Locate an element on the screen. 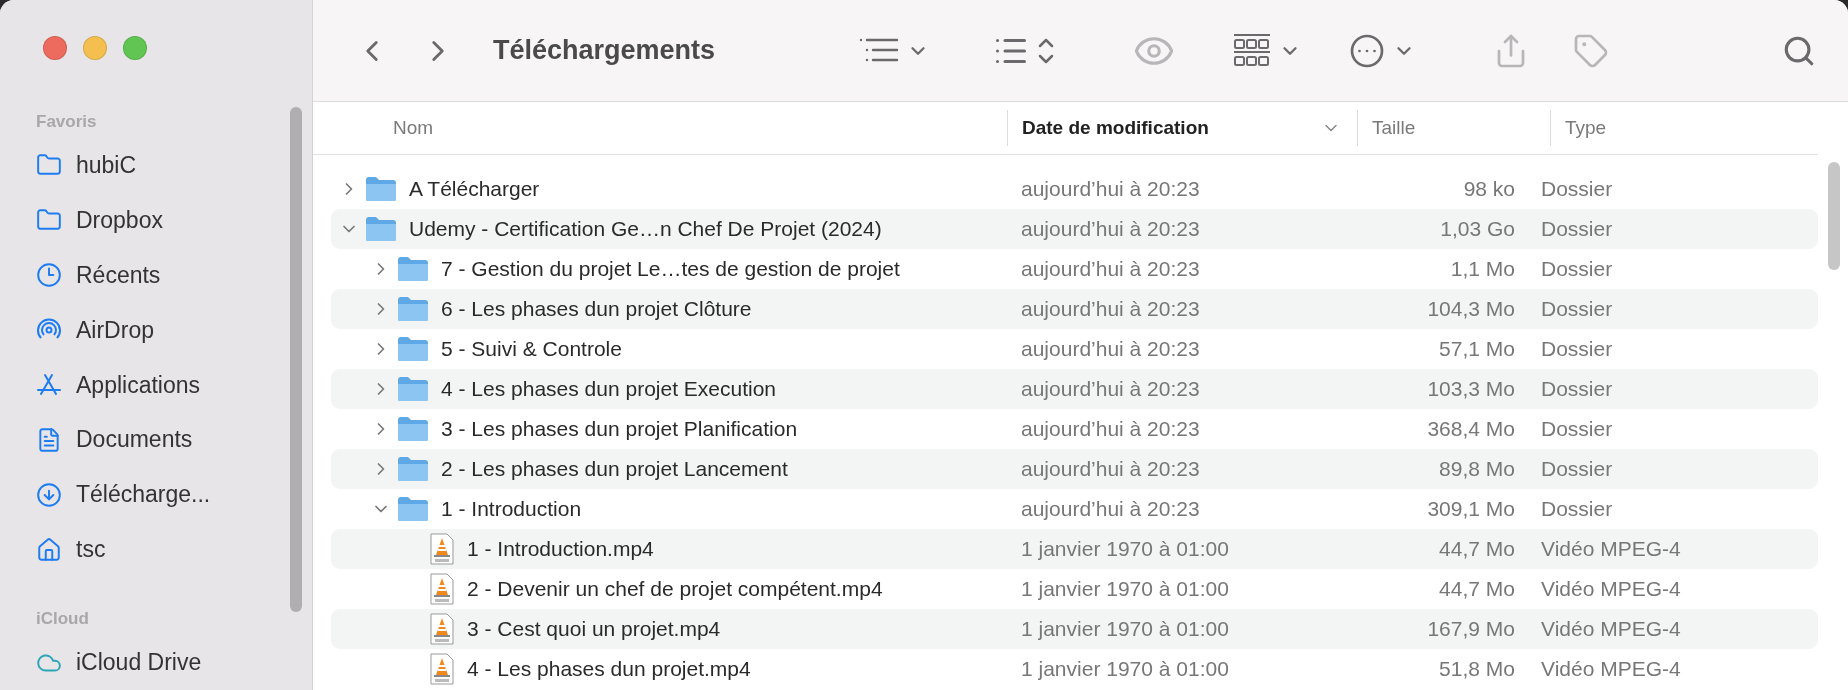 This screenshot has height=690, width=1848. file-name: 6 - Les phases dun projet Clôture is located at coordinates (596, 309).